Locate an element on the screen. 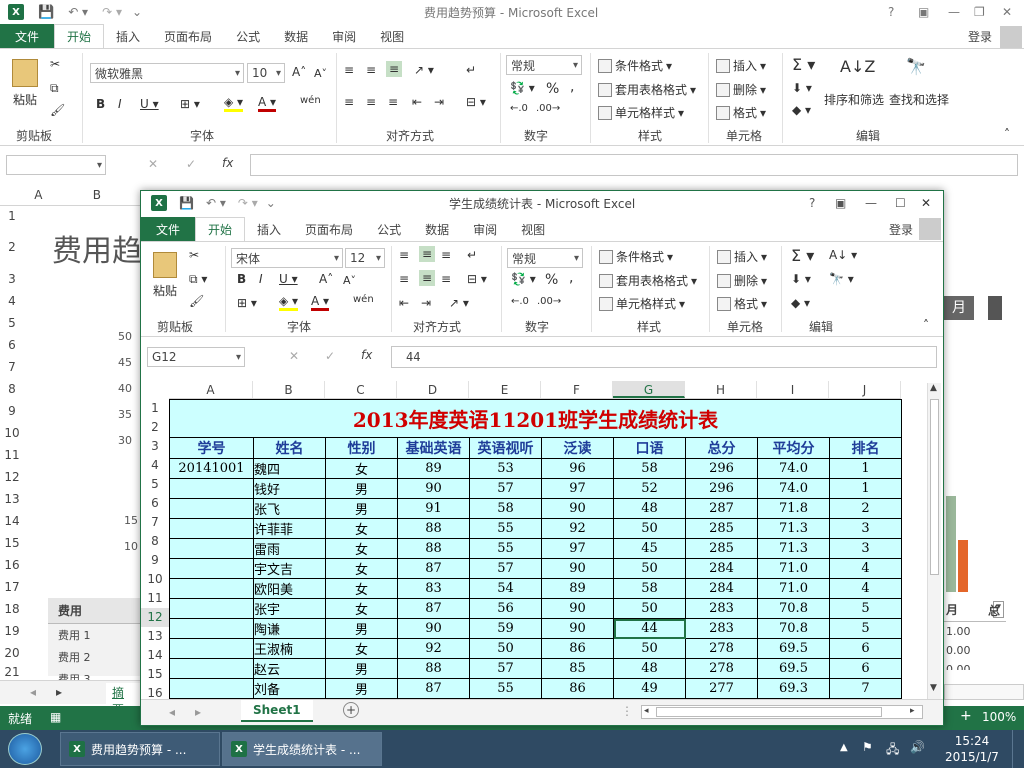 Image resolution: width=1024 pixels, height=768 pixels. underline-button: U ▾ is located at coordinates (288, 279).